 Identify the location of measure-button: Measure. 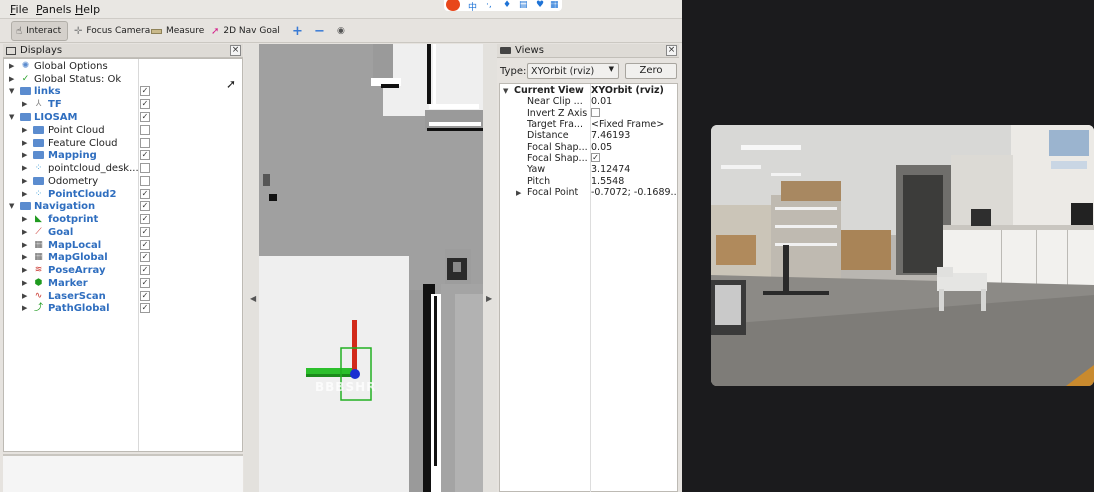
(177, 31).